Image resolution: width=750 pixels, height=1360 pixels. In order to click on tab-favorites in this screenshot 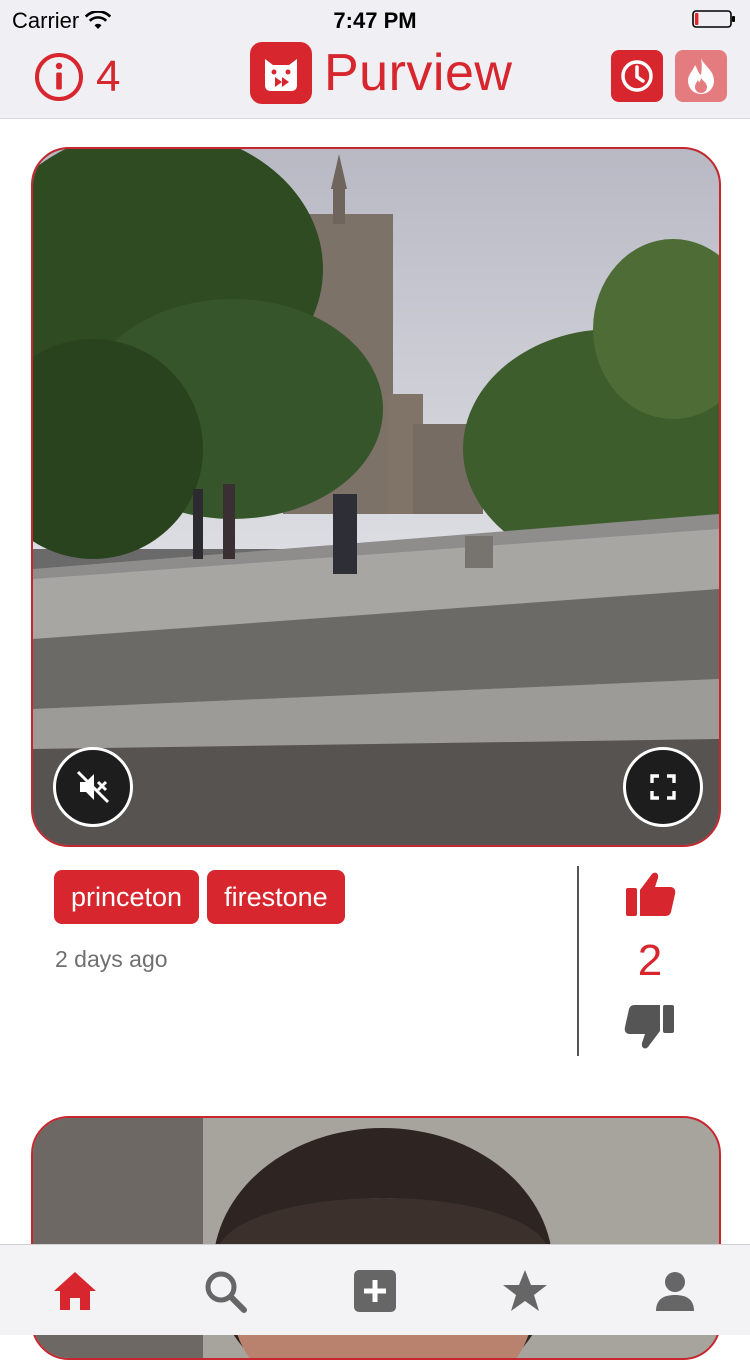, I will do `click(525, 1291)`.